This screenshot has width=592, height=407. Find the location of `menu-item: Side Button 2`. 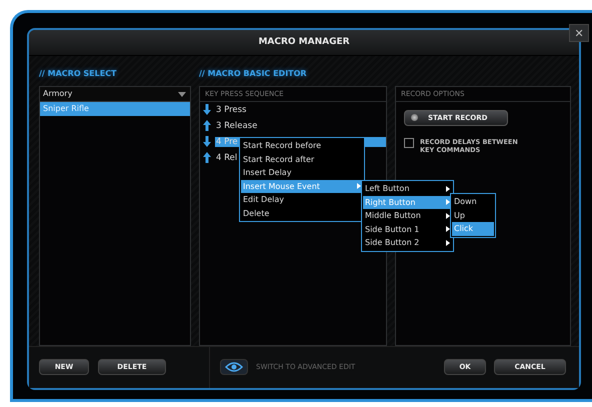

menu-item: Side Button 2 is located at coordinates (407, 243).